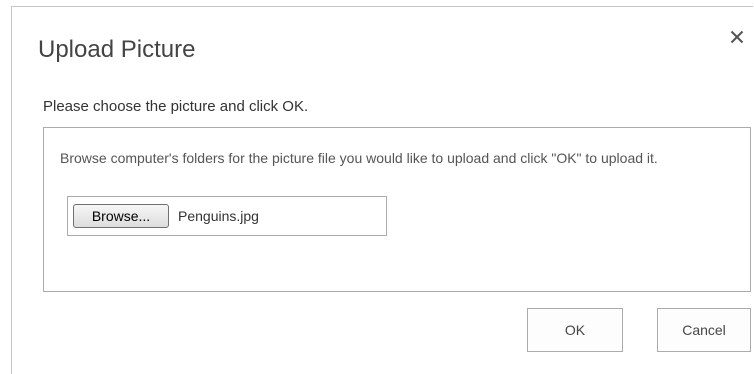 The image size is (754, 374). Describe the element at coordinates (704, 330) in the screenshot. I see `cancel-button: Cancel` at that location.